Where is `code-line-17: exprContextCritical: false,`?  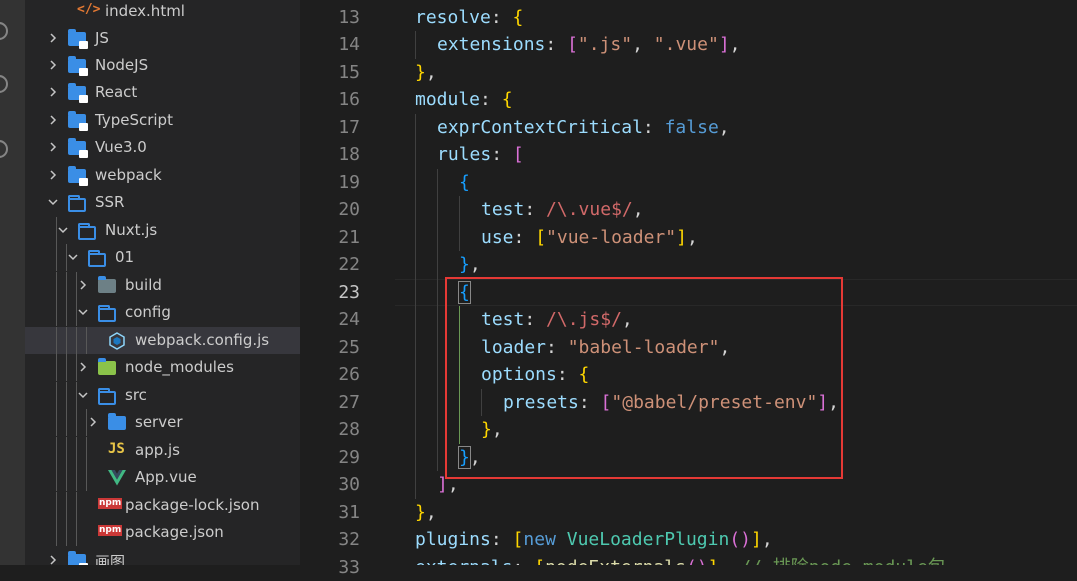 code-line-17: exprContextCritical: false, is located at coordinates (583, 127).